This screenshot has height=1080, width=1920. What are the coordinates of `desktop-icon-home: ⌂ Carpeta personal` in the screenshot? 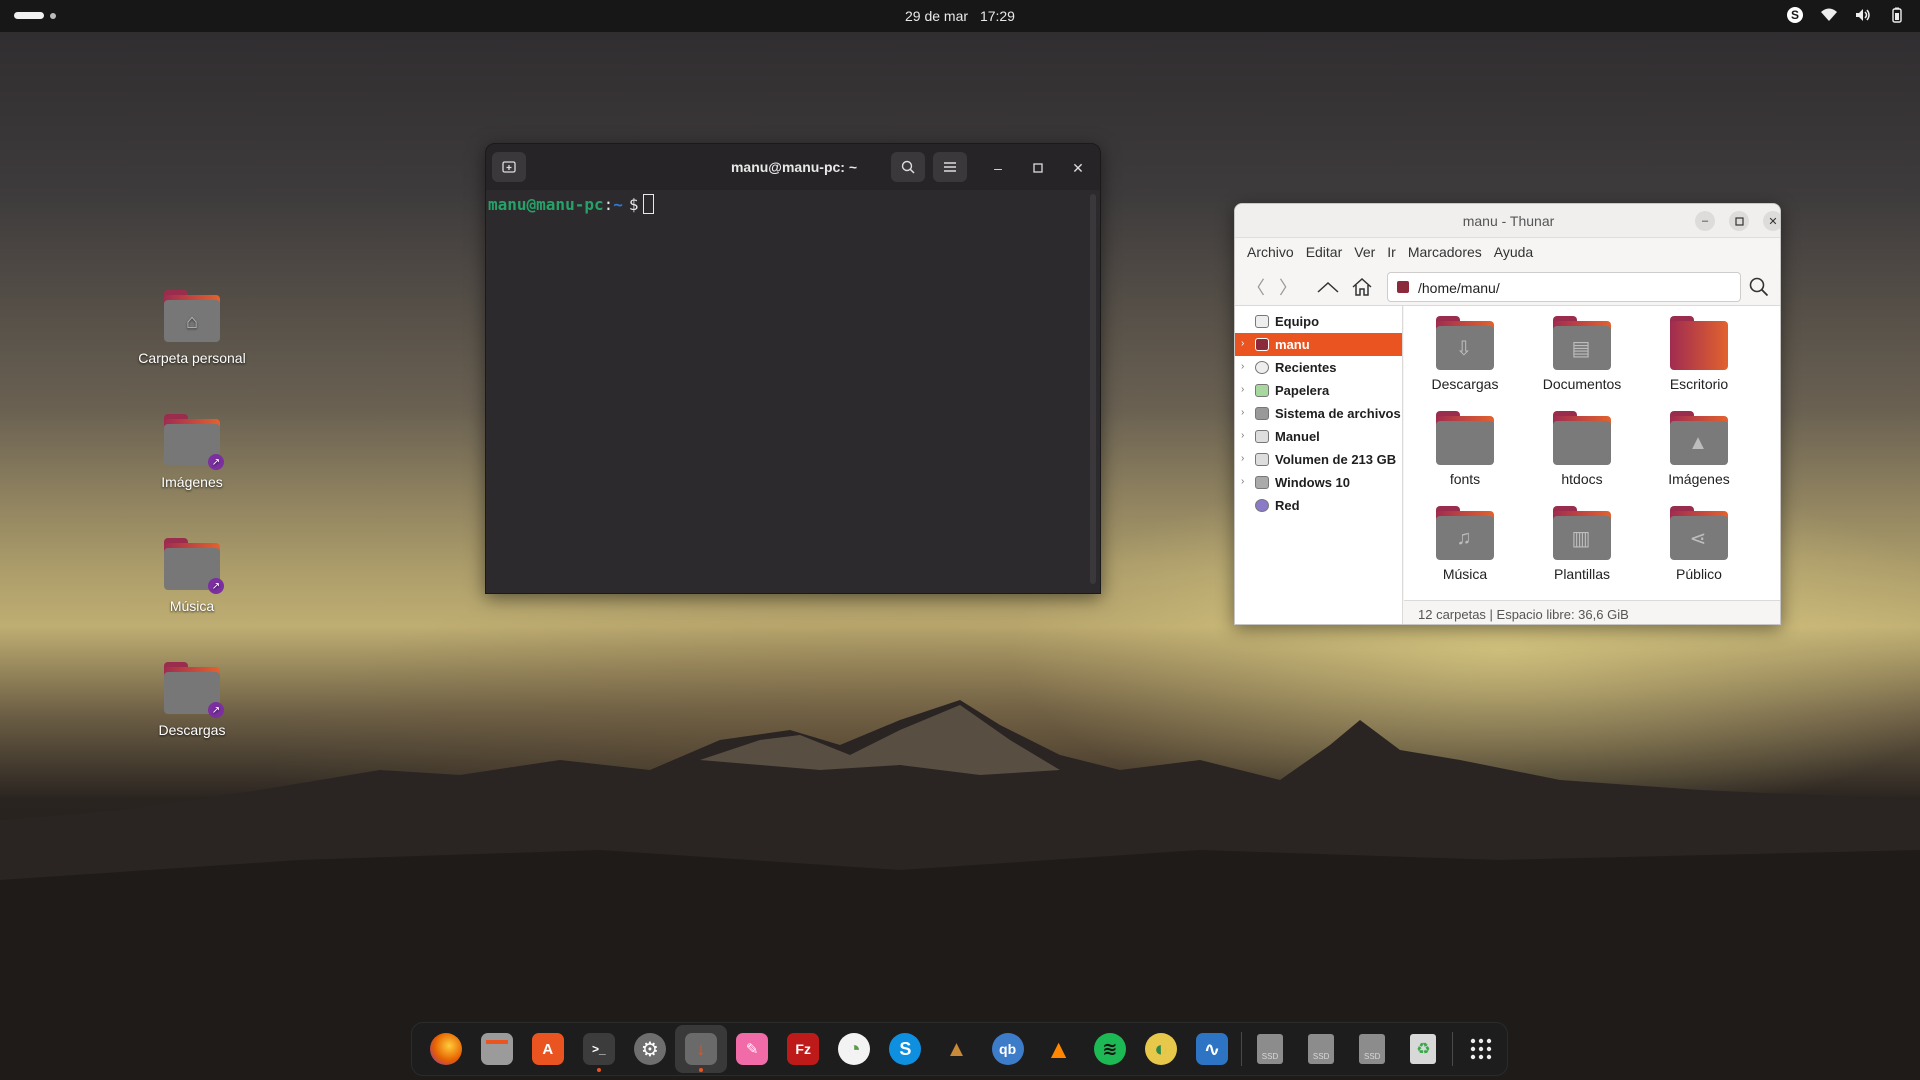 It's located at (192, 328).